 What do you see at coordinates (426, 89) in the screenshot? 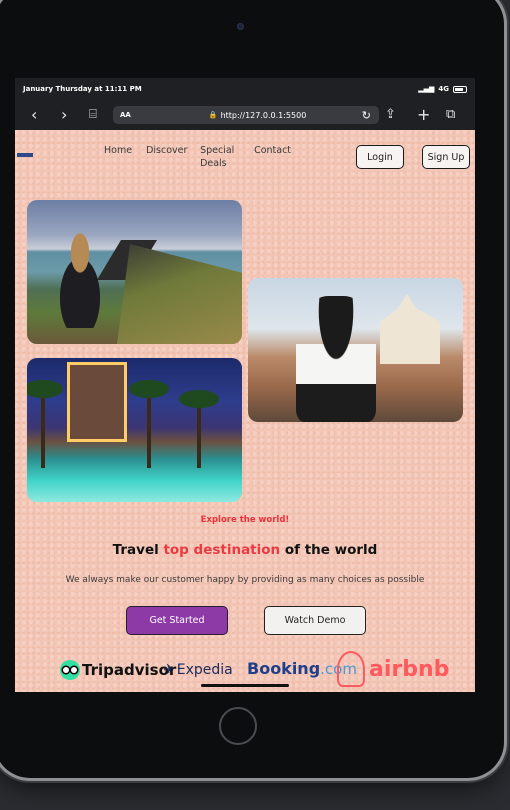
I see `signal-icon: ▂▄▆` at bounding box center [426, 89].